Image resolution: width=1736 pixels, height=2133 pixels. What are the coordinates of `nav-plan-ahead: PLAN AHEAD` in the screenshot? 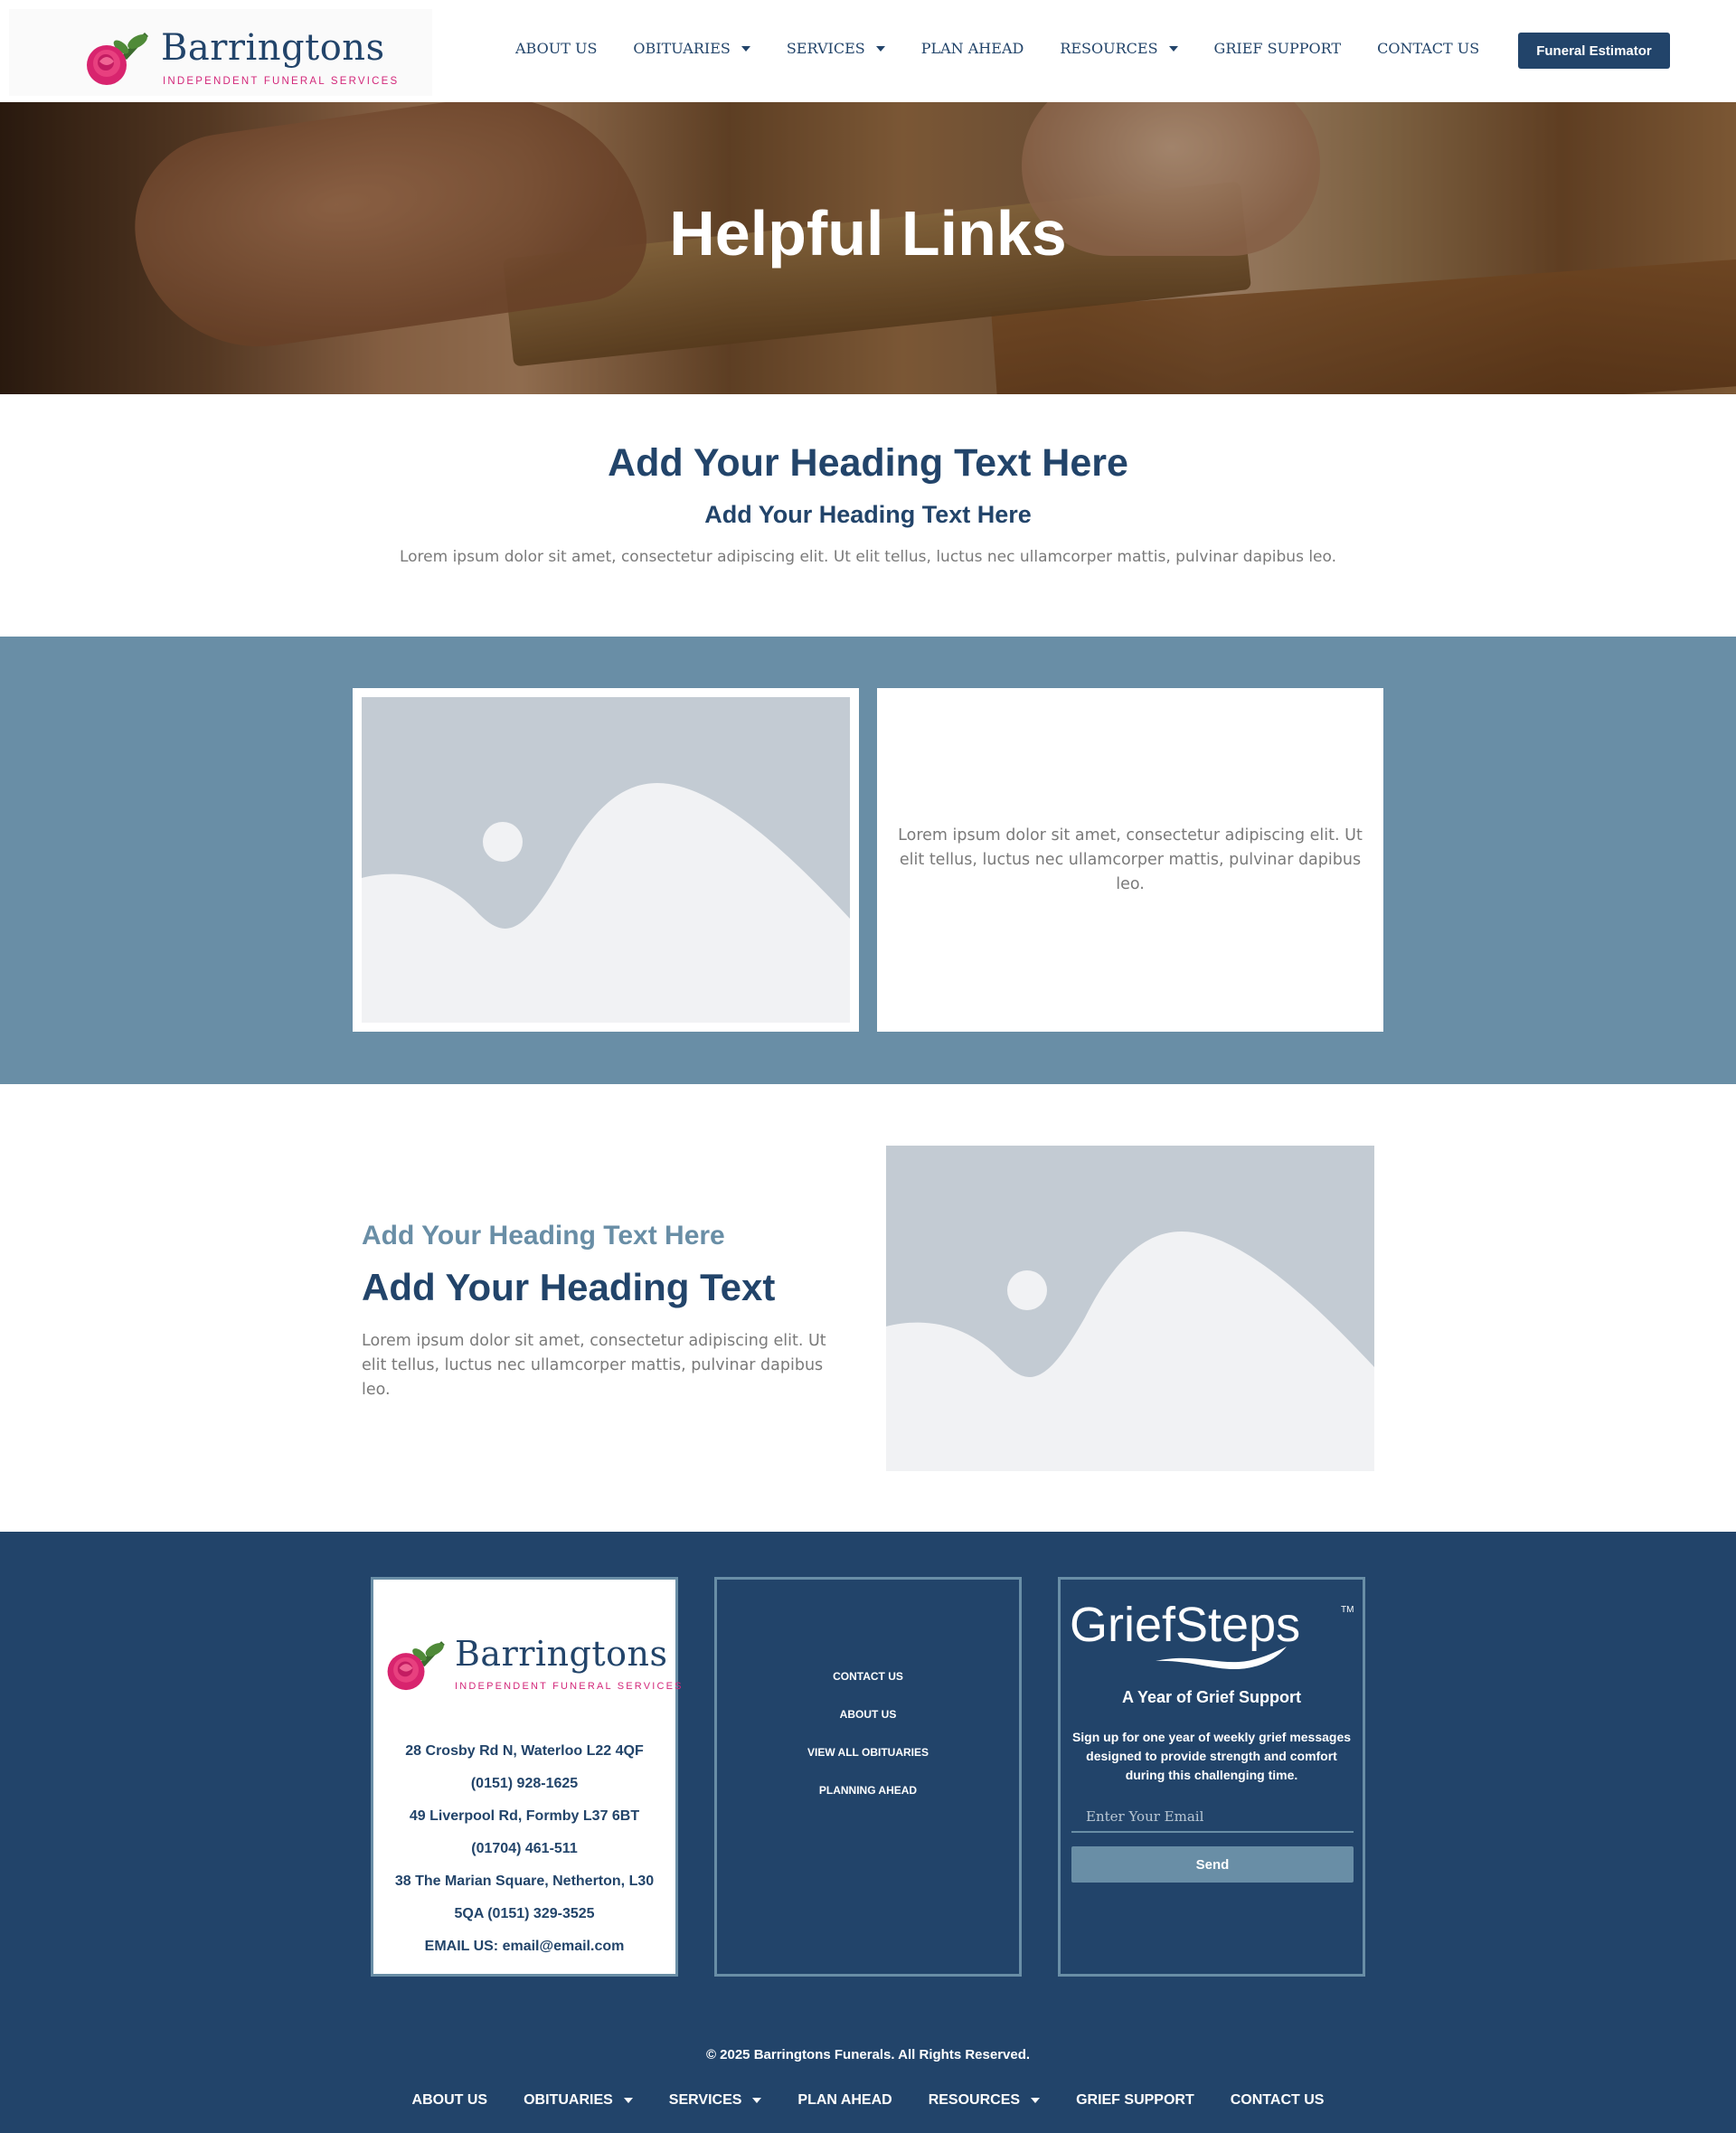 It's located at (973, 48).